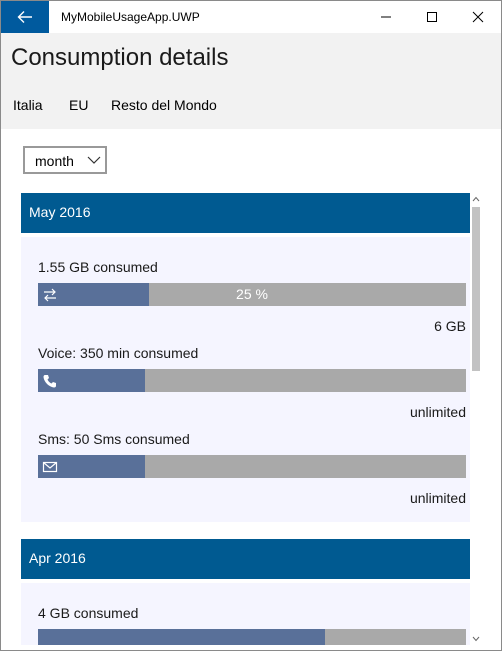 The image size is (502, 651). I want to click on close-button, so click(478, 17).